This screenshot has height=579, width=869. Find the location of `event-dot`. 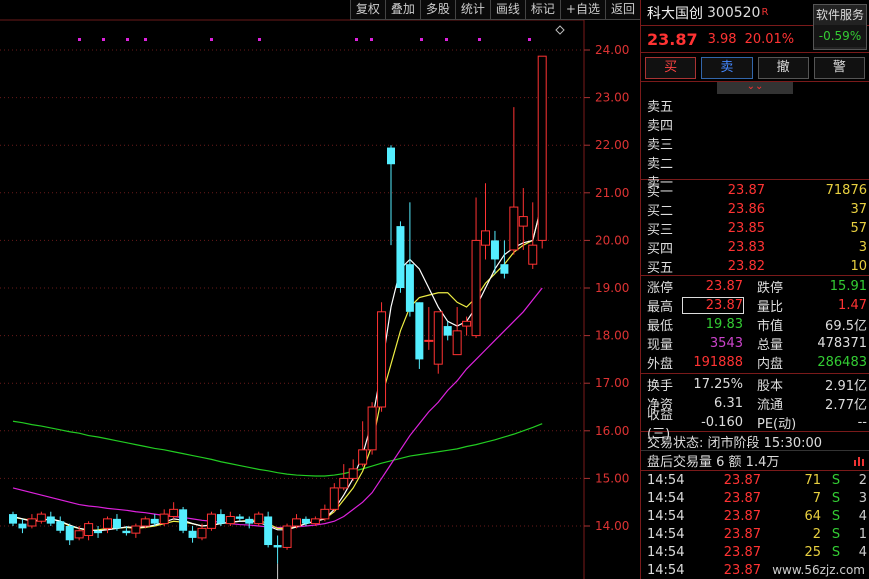

event-dot is located at coordinates (529, 39).